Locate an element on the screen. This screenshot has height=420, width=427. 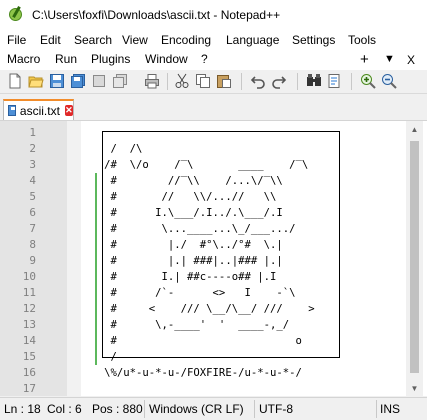
line-number: 15 is located at coordinates (29, 356).